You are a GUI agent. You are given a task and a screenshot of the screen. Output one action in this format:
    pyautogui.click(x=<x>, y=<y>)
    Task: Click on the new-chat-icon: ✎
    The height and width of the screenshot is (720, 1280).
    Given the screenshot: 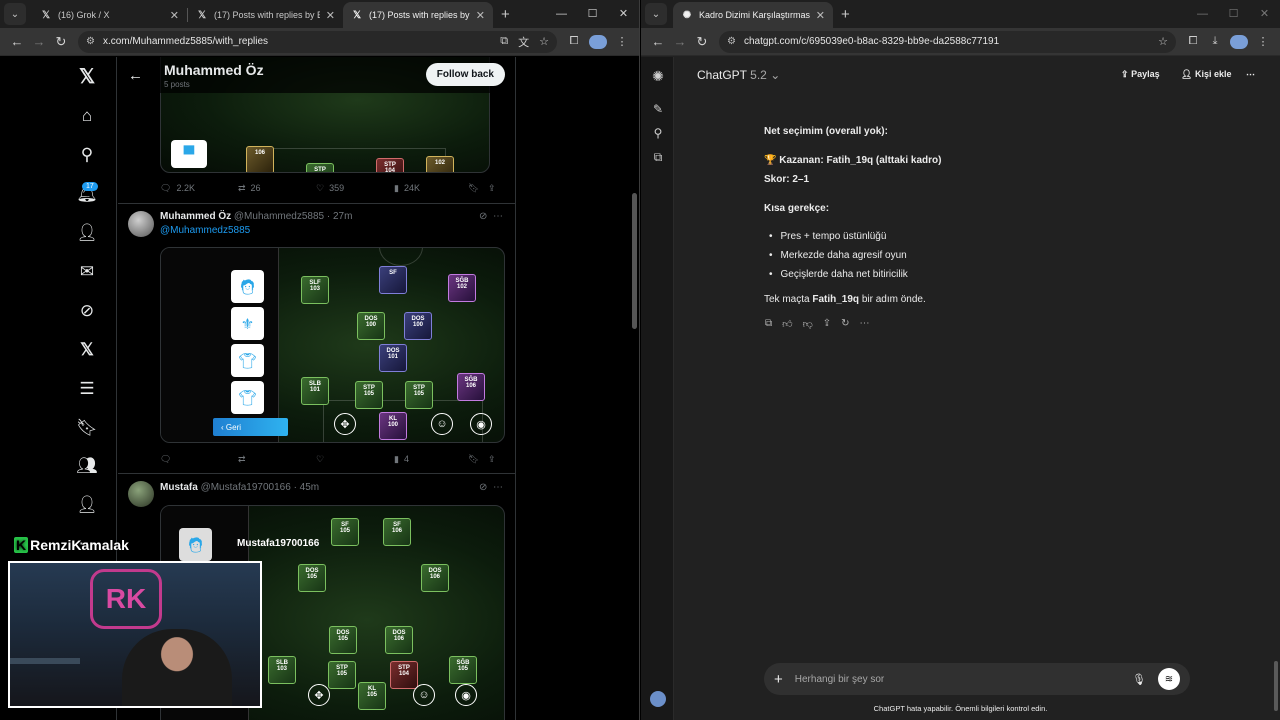 What is the action you would take?
    pyautogui.click(x=658, y=110)
    